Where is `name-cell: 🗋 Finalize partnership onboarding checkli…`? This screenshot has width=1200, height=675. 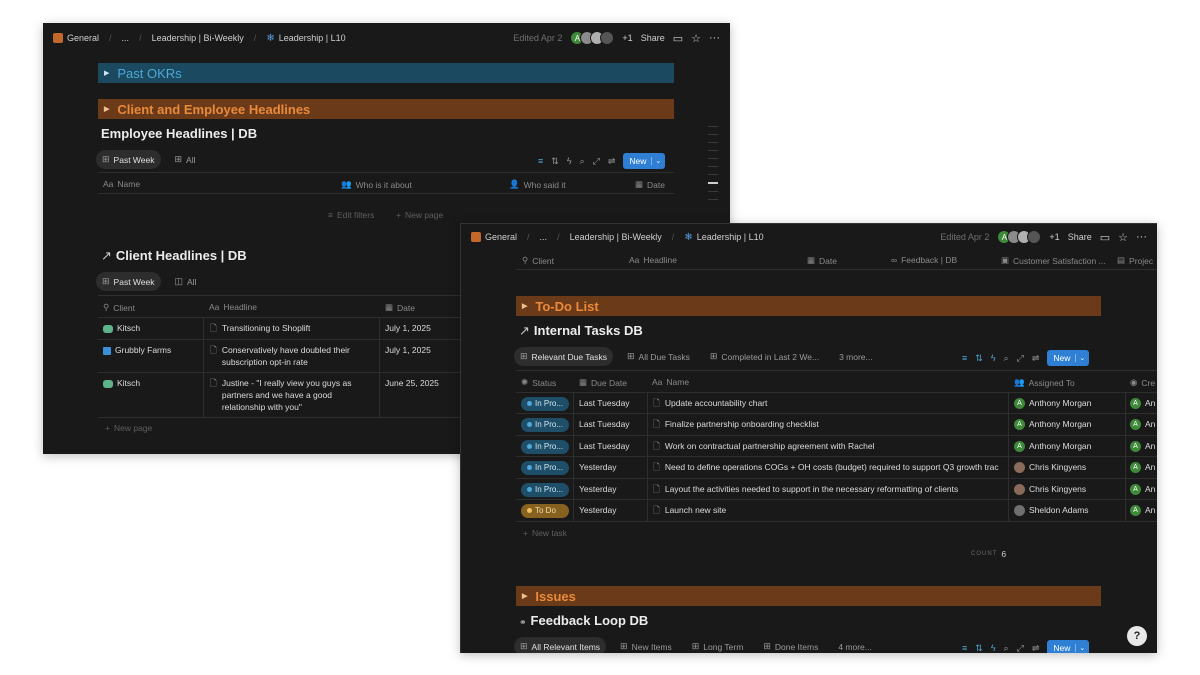
name-cell: 🗋 Finalize partnership onboarding checkli… is located at coordinates (736, 424).